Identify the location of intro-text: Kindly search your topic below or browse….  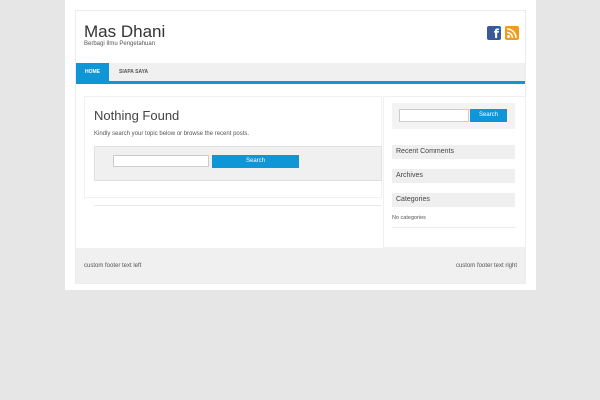
(172, 134).